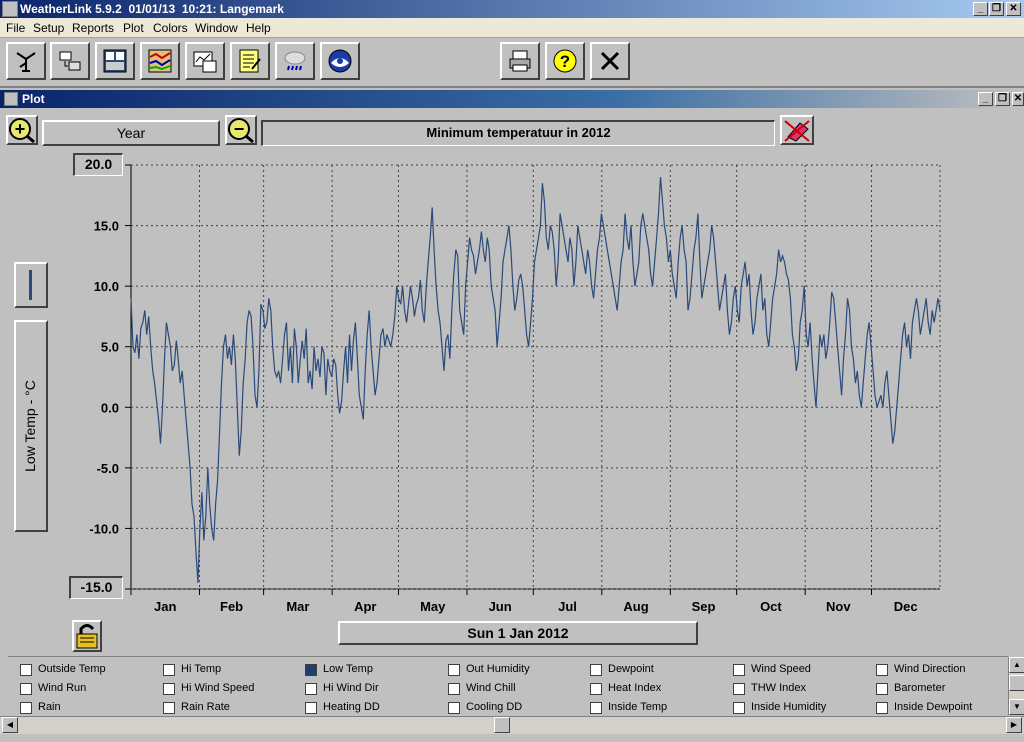 The width and height of the screenshot is (1024, 742). What do you see at coordinates (838, 606) in the screenshot?
I see `month-label: Nov` at bounding box center [838, 606].